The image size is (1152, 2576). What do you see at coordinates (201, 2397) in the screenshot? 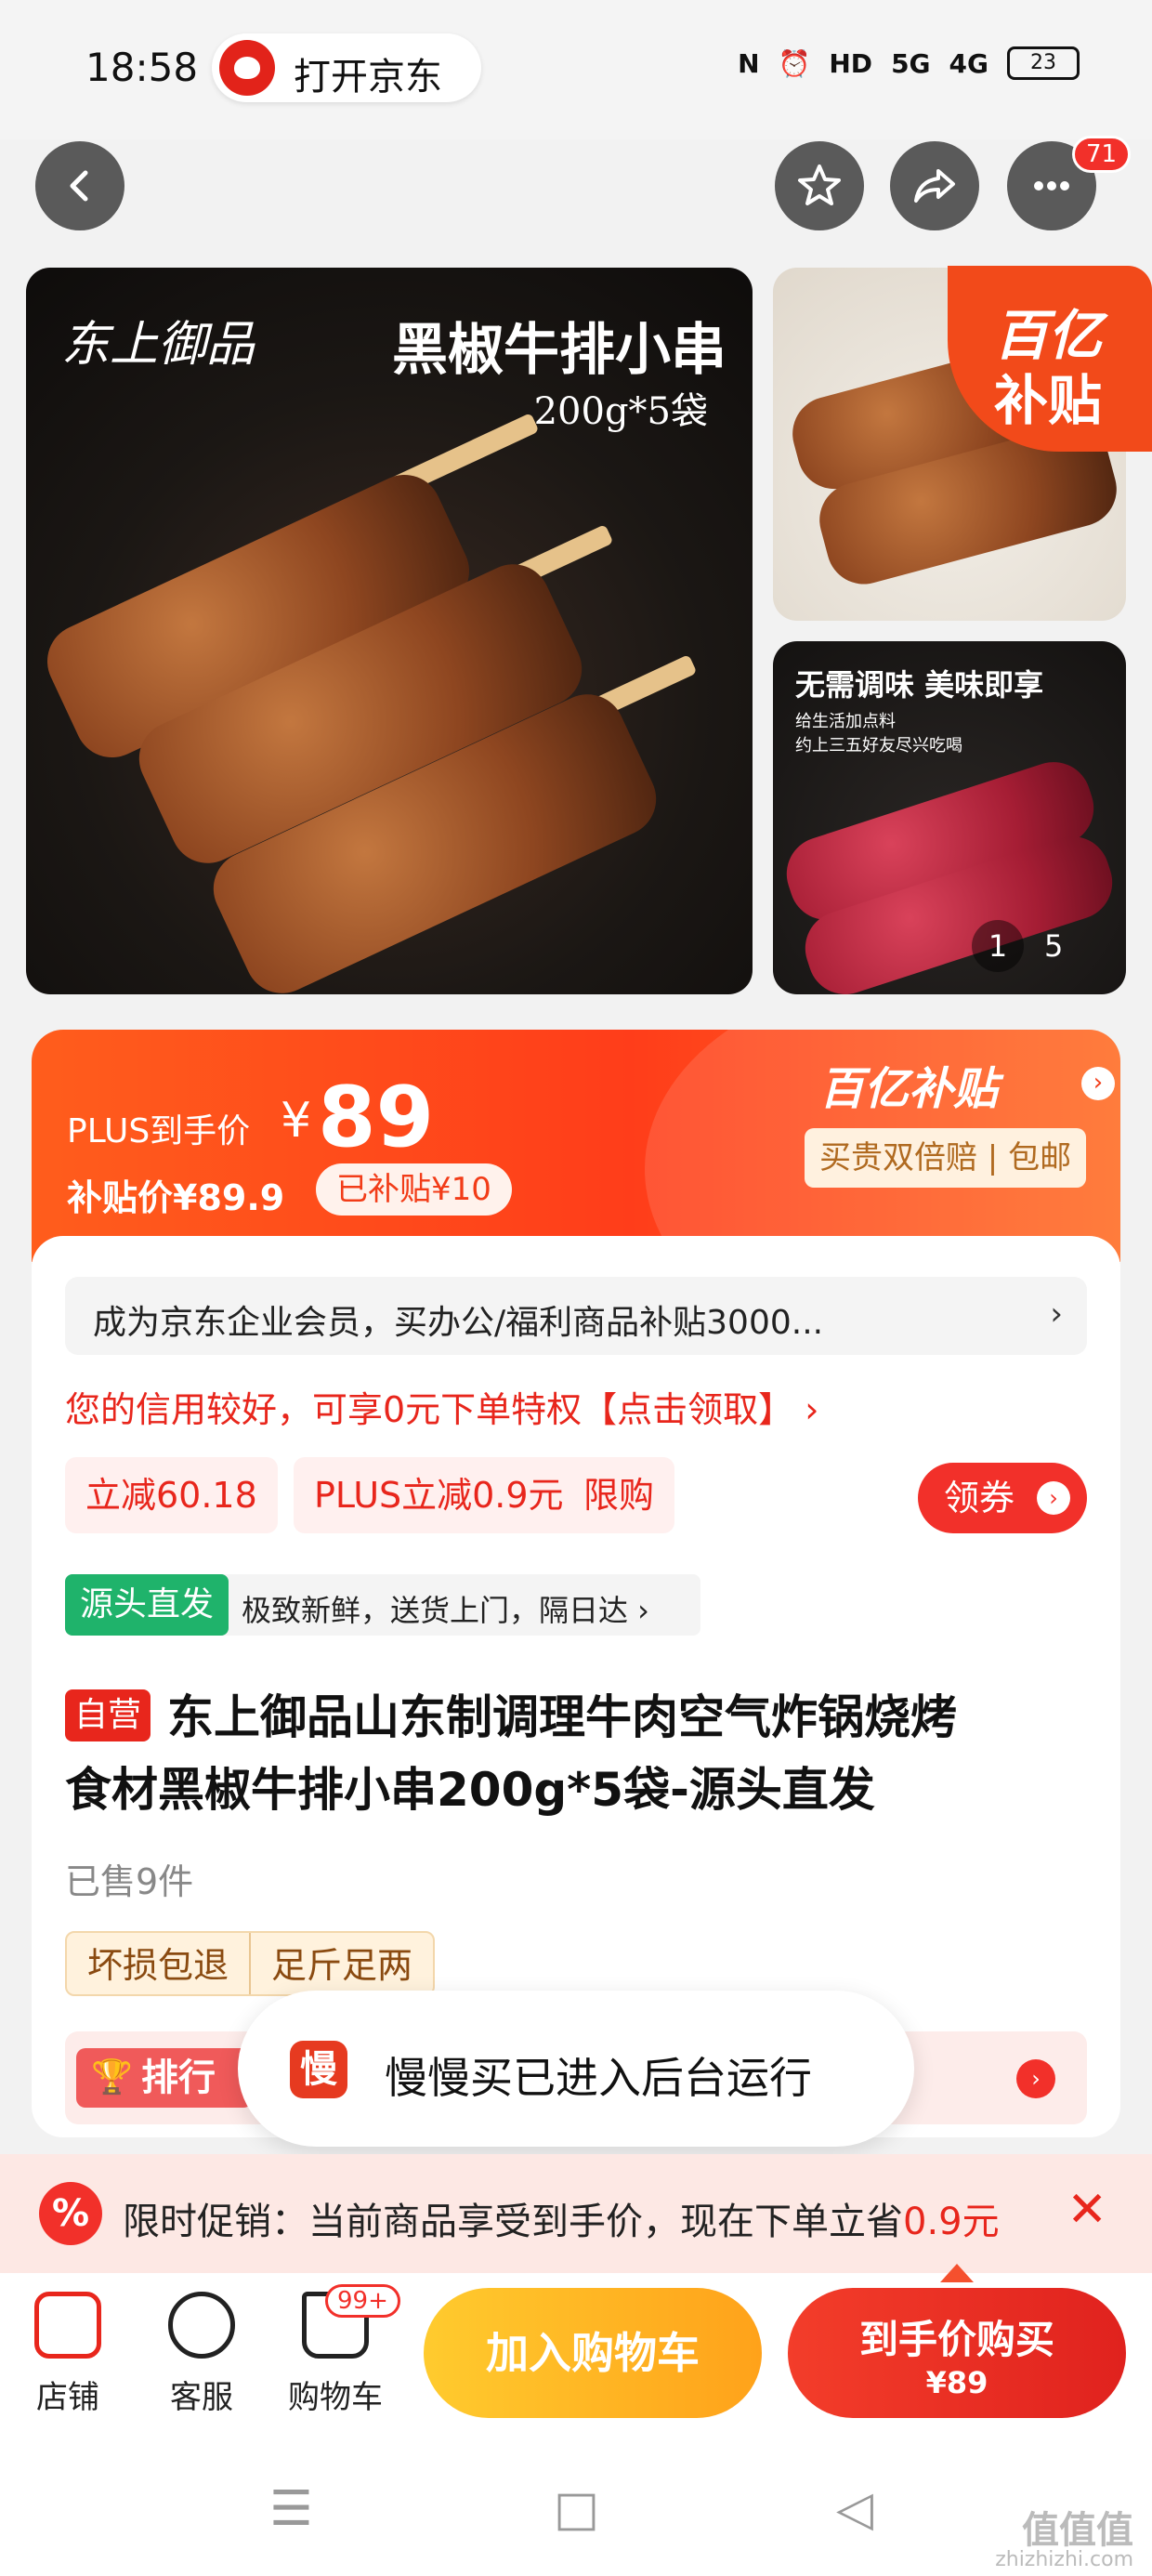
I see `customer-service-label: 客服` at bounding box center [201, 2397].